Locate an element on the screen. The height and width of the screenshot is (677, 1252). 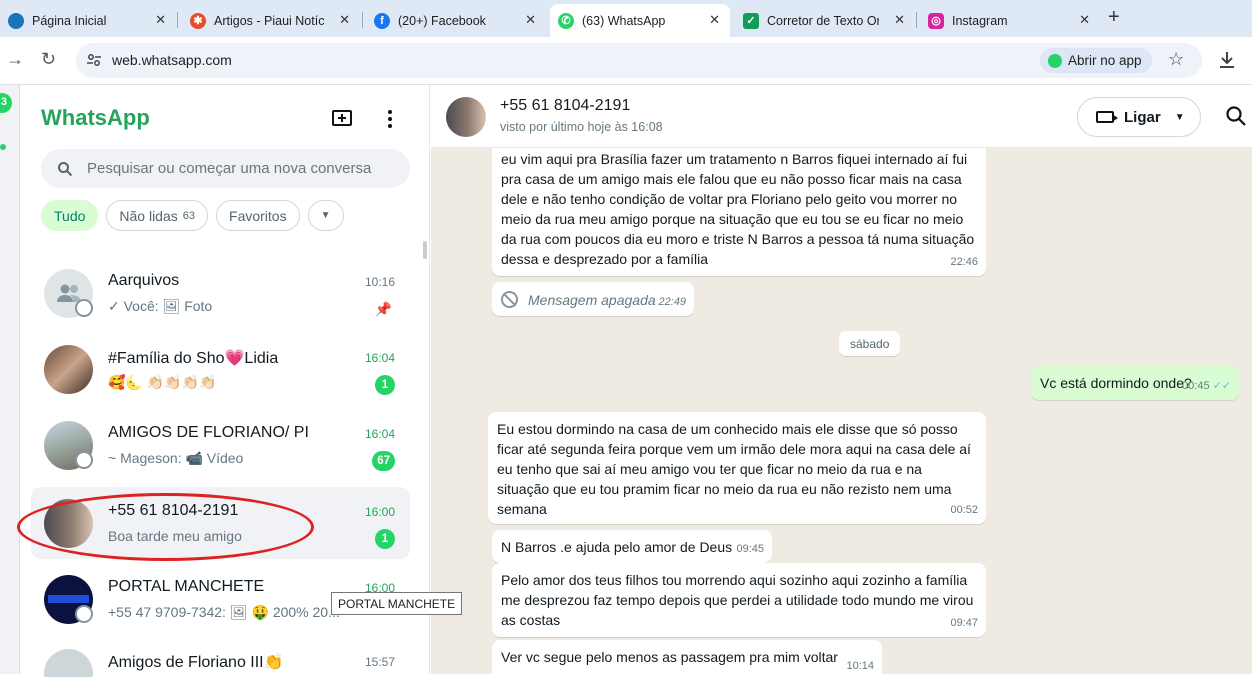
chat-preview: 🥰🌜 👏🏻👏🏻👏🏻👏🏻 is located at coordinates (162, 382).